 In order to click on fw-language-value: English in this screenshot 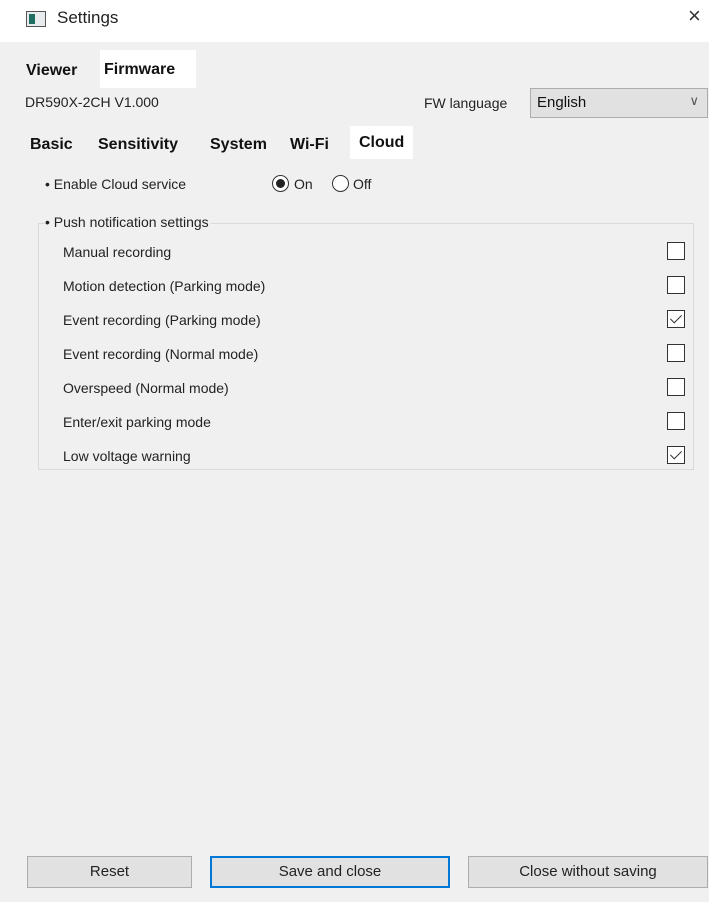, I will do `click(562, 102)`.